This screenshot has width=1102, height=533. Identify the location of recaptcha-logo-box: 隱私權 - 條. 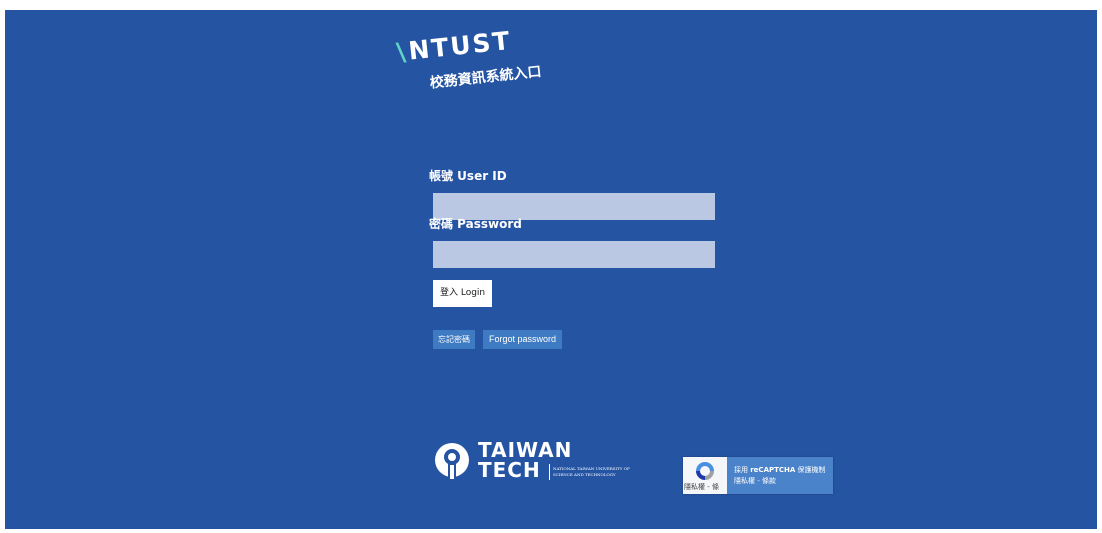
(705, 475).